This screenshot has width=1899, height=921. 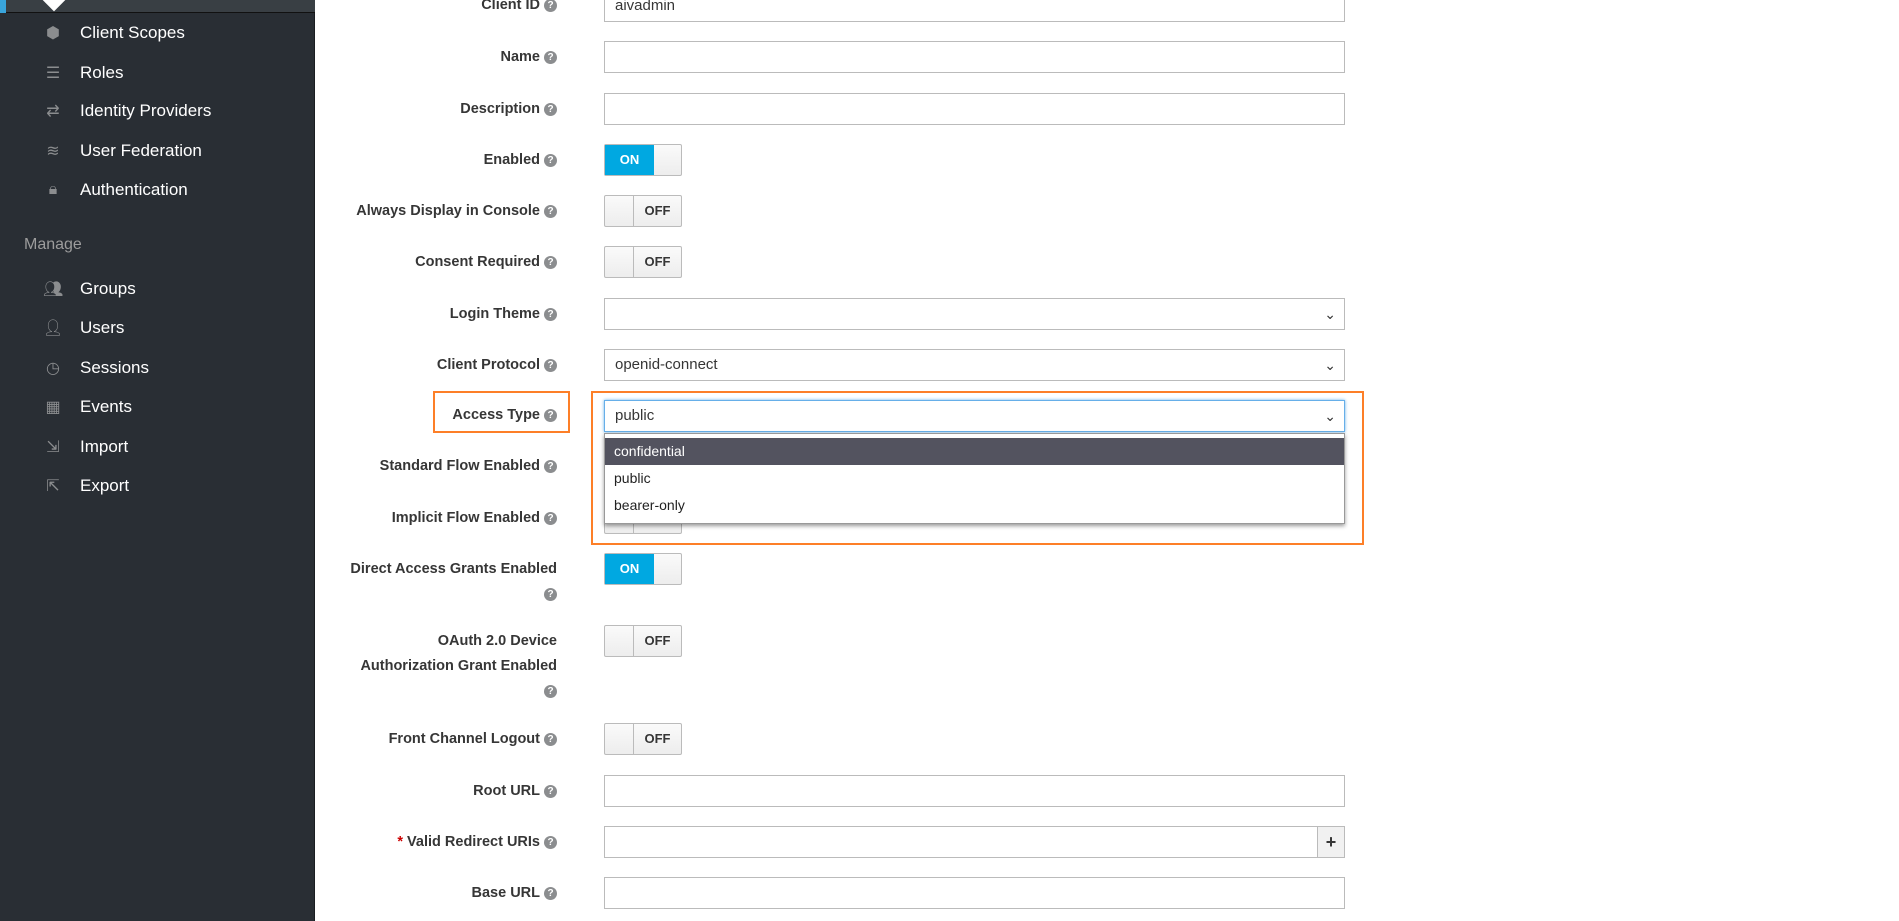 What do you see at coordinates (141, 150) in the screenshot?
I see `label: User Federation` at bounding box center [141, 150].